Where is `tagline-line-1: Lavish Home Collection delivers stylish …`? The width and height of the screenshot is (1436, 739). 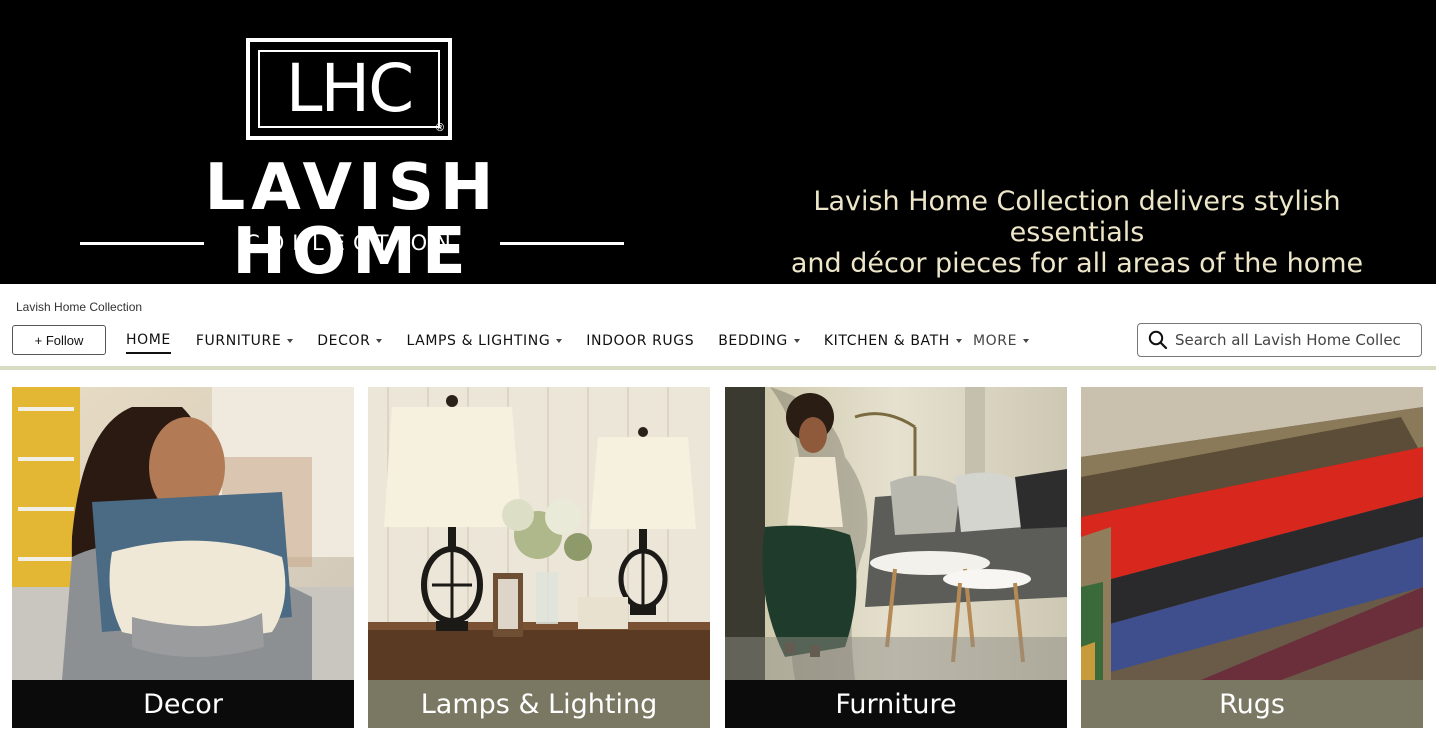 tagline-line-1: Lavish Home Collection delivers stylish … is located at coordinates (1077, 217).